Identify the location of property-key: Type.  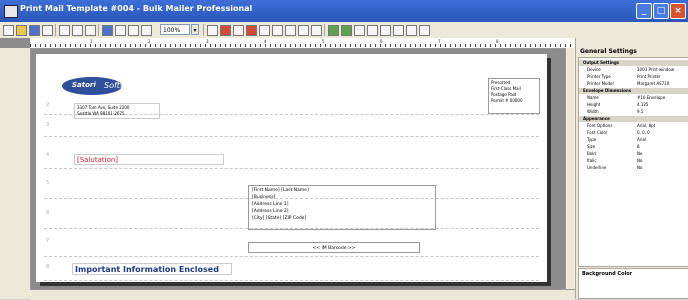
(592, 139).